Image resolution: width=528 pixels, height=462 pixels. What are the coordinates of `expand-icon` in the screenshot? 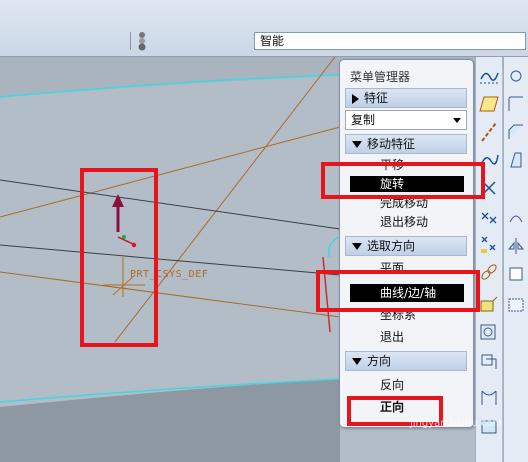 It's located at (355, 98).